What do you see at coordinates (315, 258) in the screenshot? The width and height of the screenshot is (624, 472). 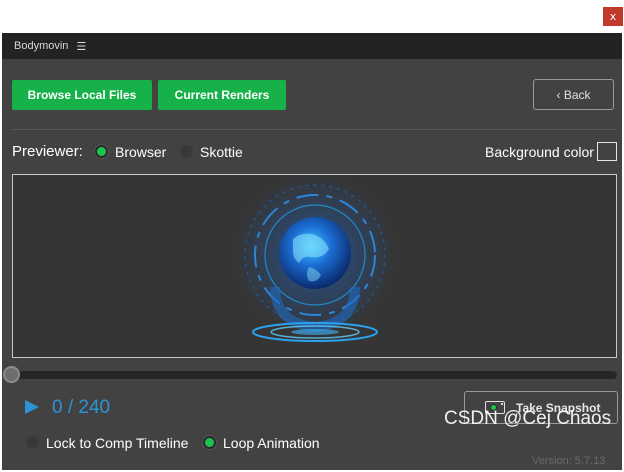 I see `globe-animation-frame` at bounding box center [315, 258].